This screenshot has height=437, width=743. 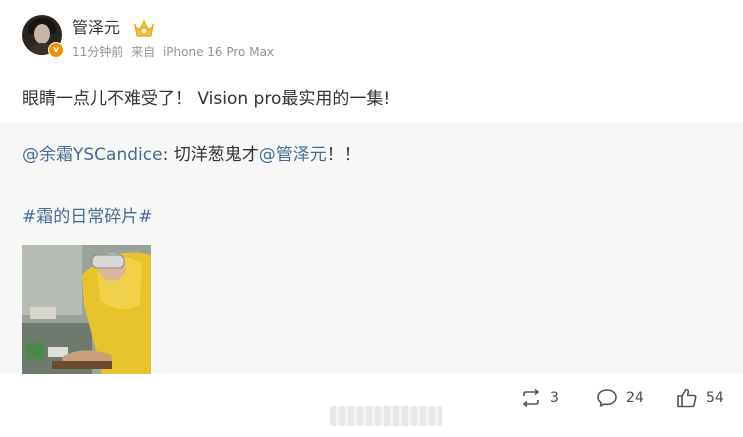 I want to click on post-photo, so click(x=86, y=309).